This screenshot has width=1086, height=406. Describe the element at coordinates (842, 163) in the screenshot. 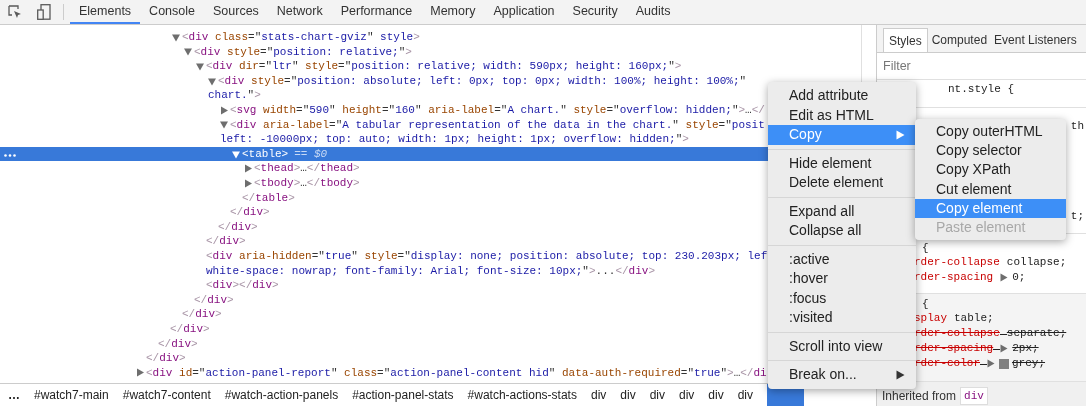

I see `menu-item: Hide element` at that location.